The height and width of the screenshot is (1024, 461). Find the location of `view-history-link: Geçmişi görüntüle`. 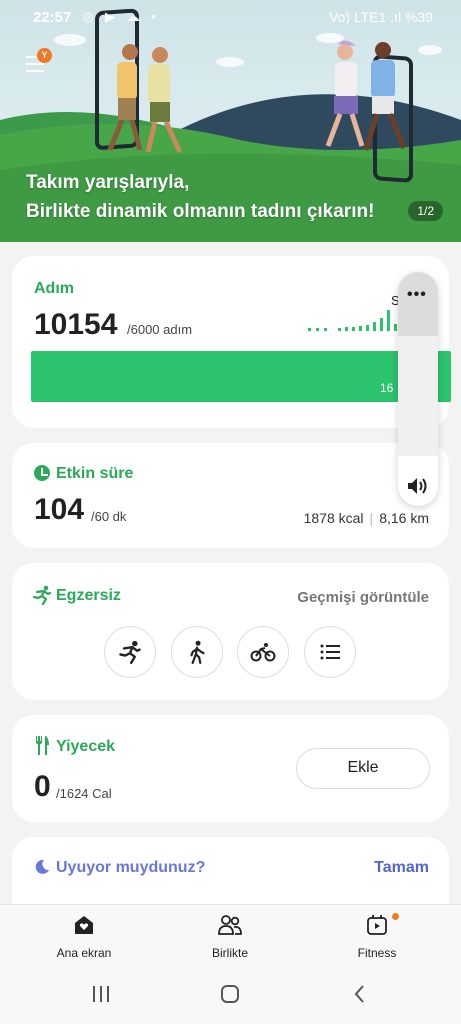

view-history-link: Geçmişi görüntüle is located at coordinates (363, 597).